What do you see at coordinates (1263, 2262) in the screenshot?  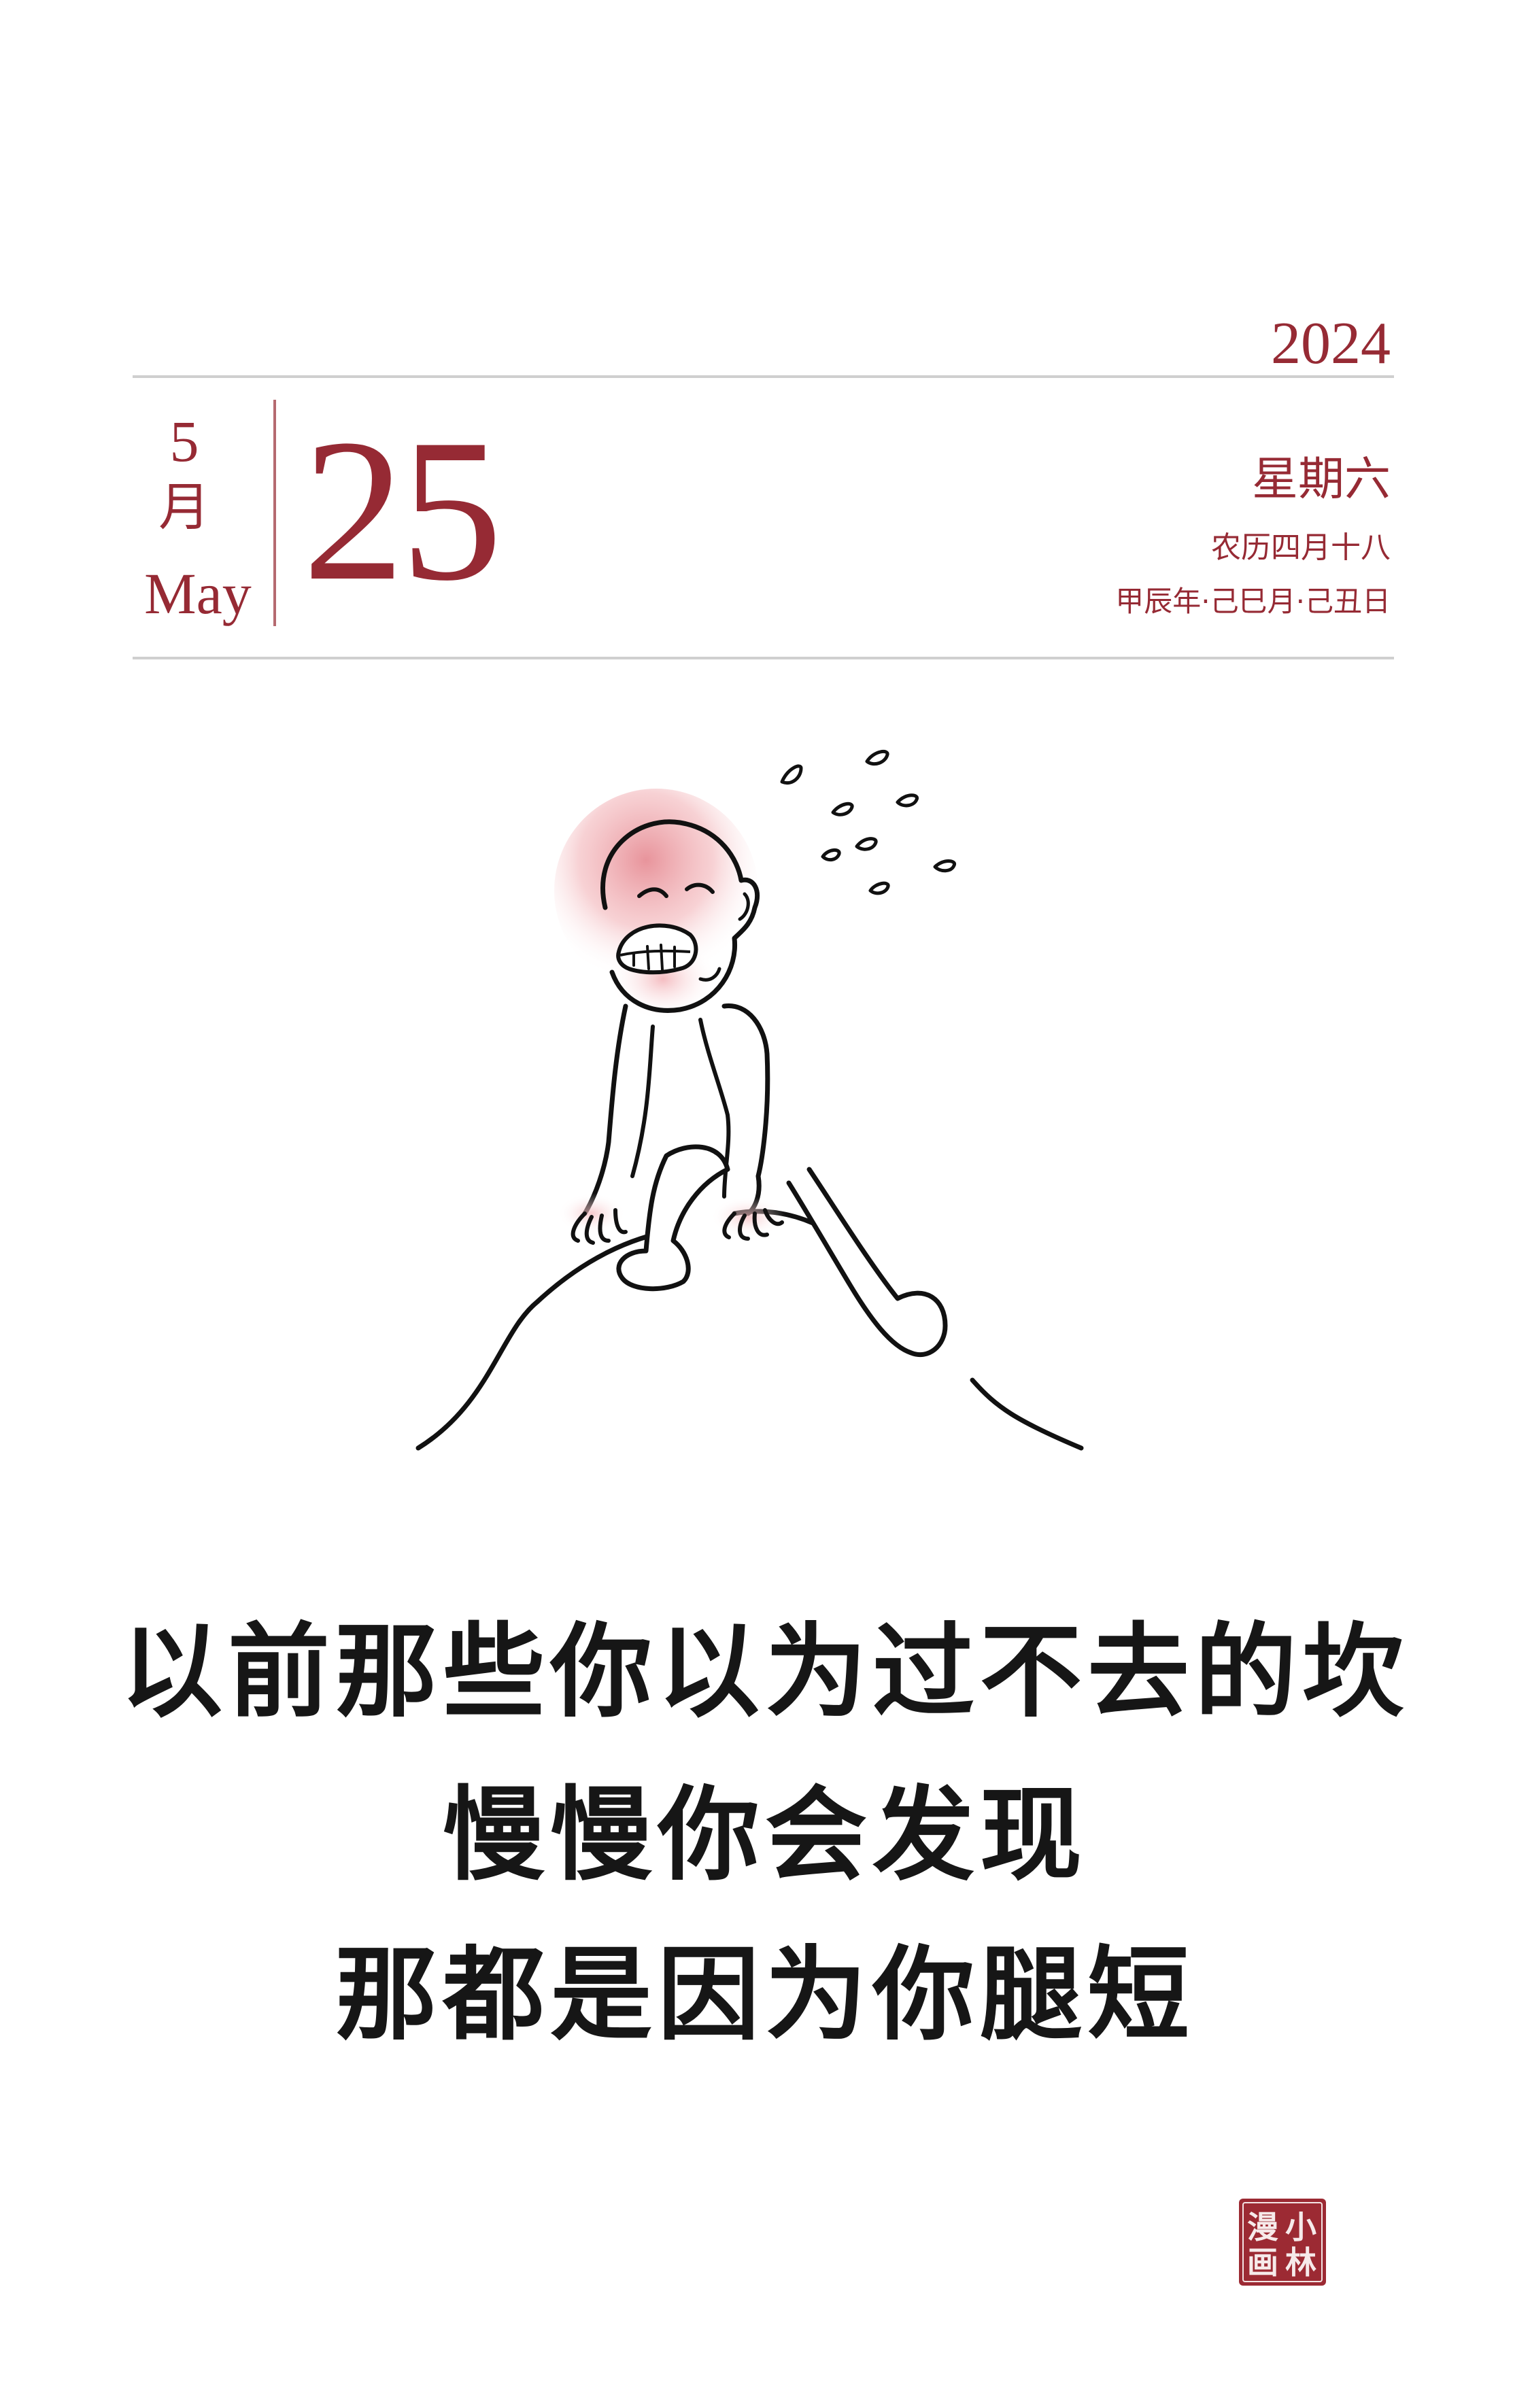 I see `svg-text: 画` at bounding box center [1263, 2262].